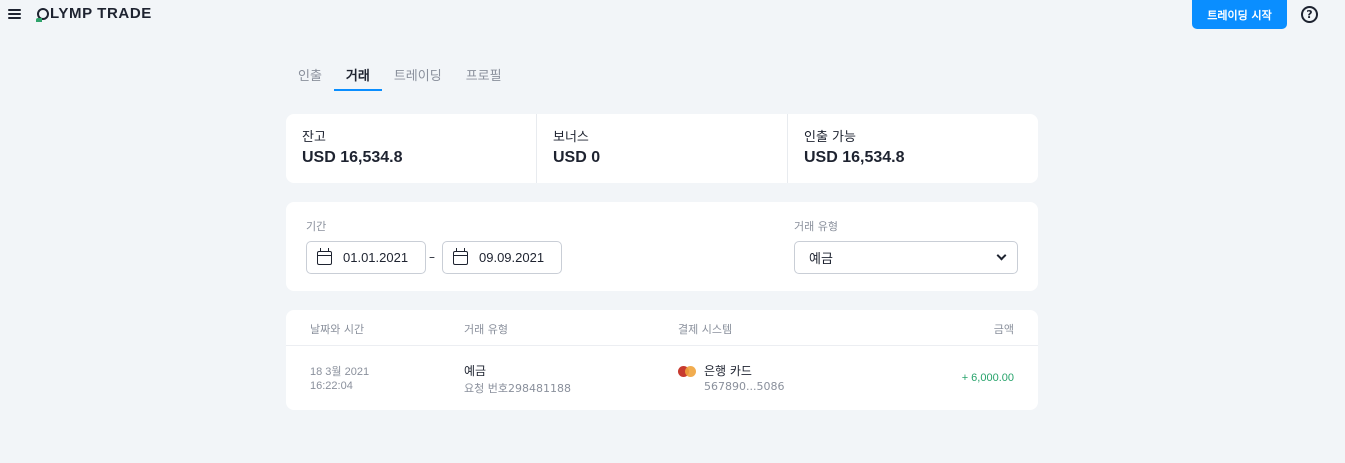 The image size is (1345, 463). I want to click on transaction-type-label: 거래 유형, so click(816, 226).